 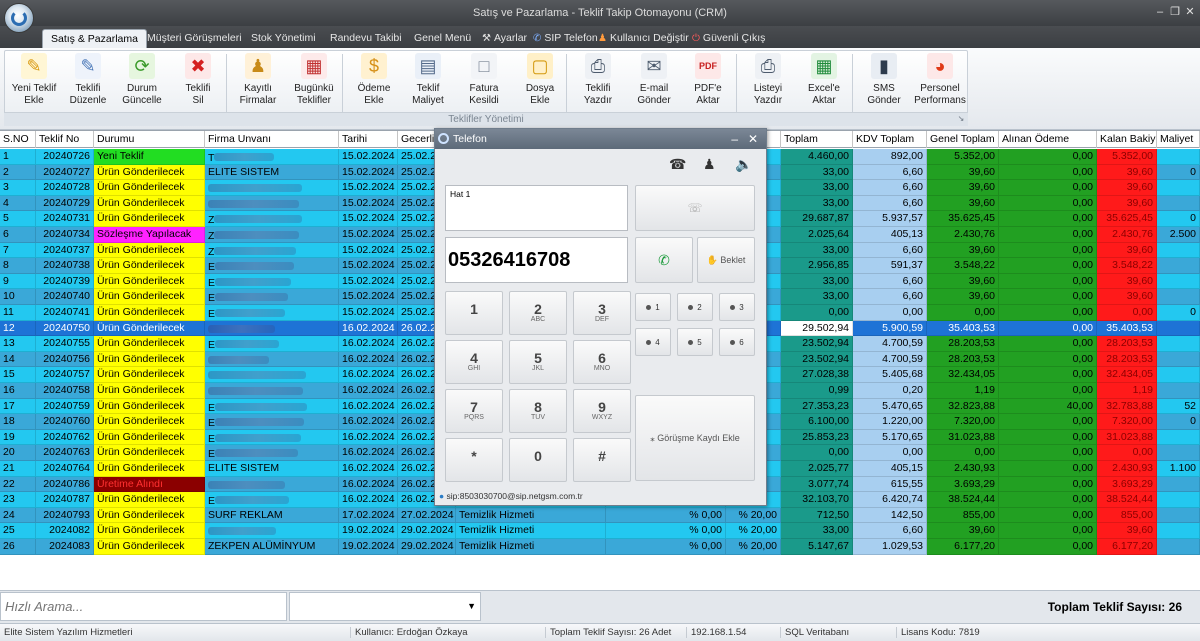 What do you see at coordinates (65, 139) in the screenshot?
I see `column-header: Teklif No` at bounding box center [65, 139].